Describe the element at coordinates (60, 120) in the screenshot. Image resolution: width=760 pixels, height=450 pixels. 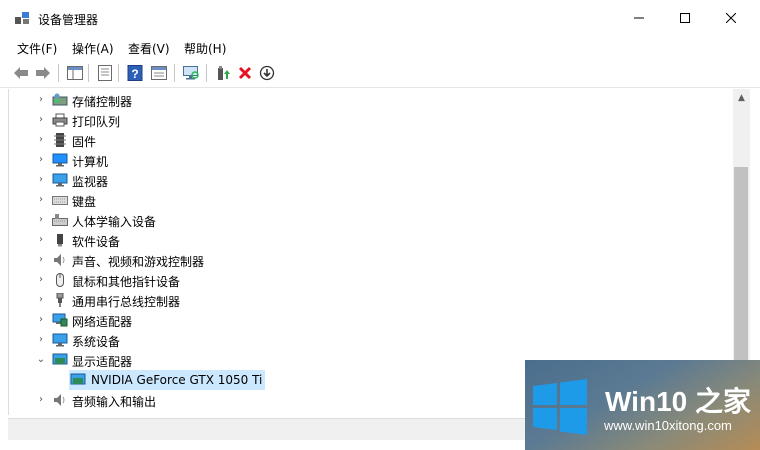
I see `printer-icon` at that location.